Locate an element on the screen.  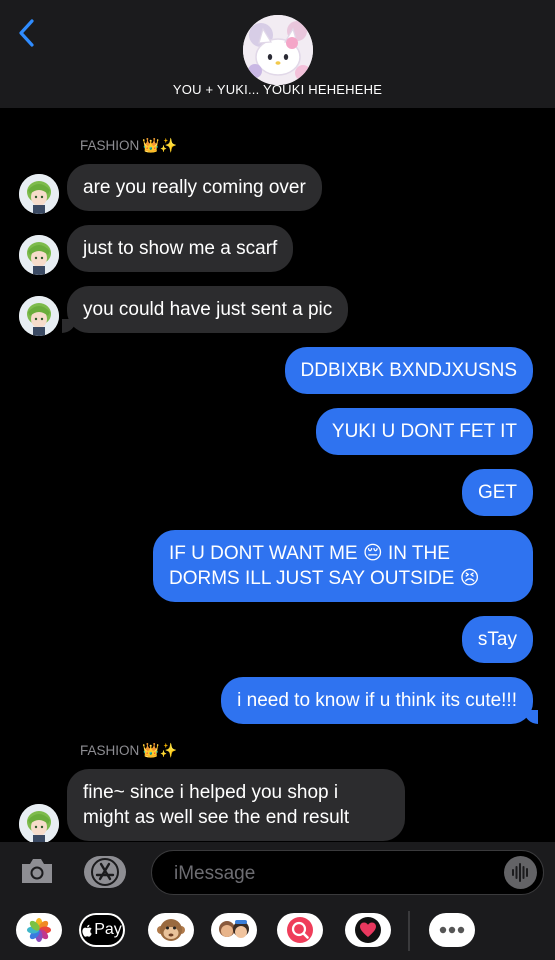
camera-icon is located at coordinates (37, 871).